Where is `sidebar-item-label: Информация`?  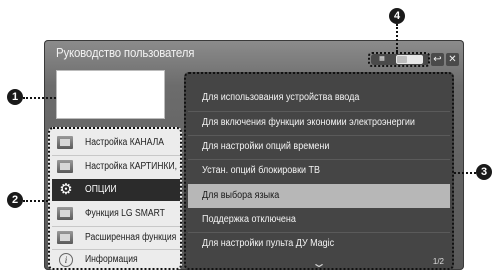 sidebar-item-label: Информация is located at coordinates (111, 259).